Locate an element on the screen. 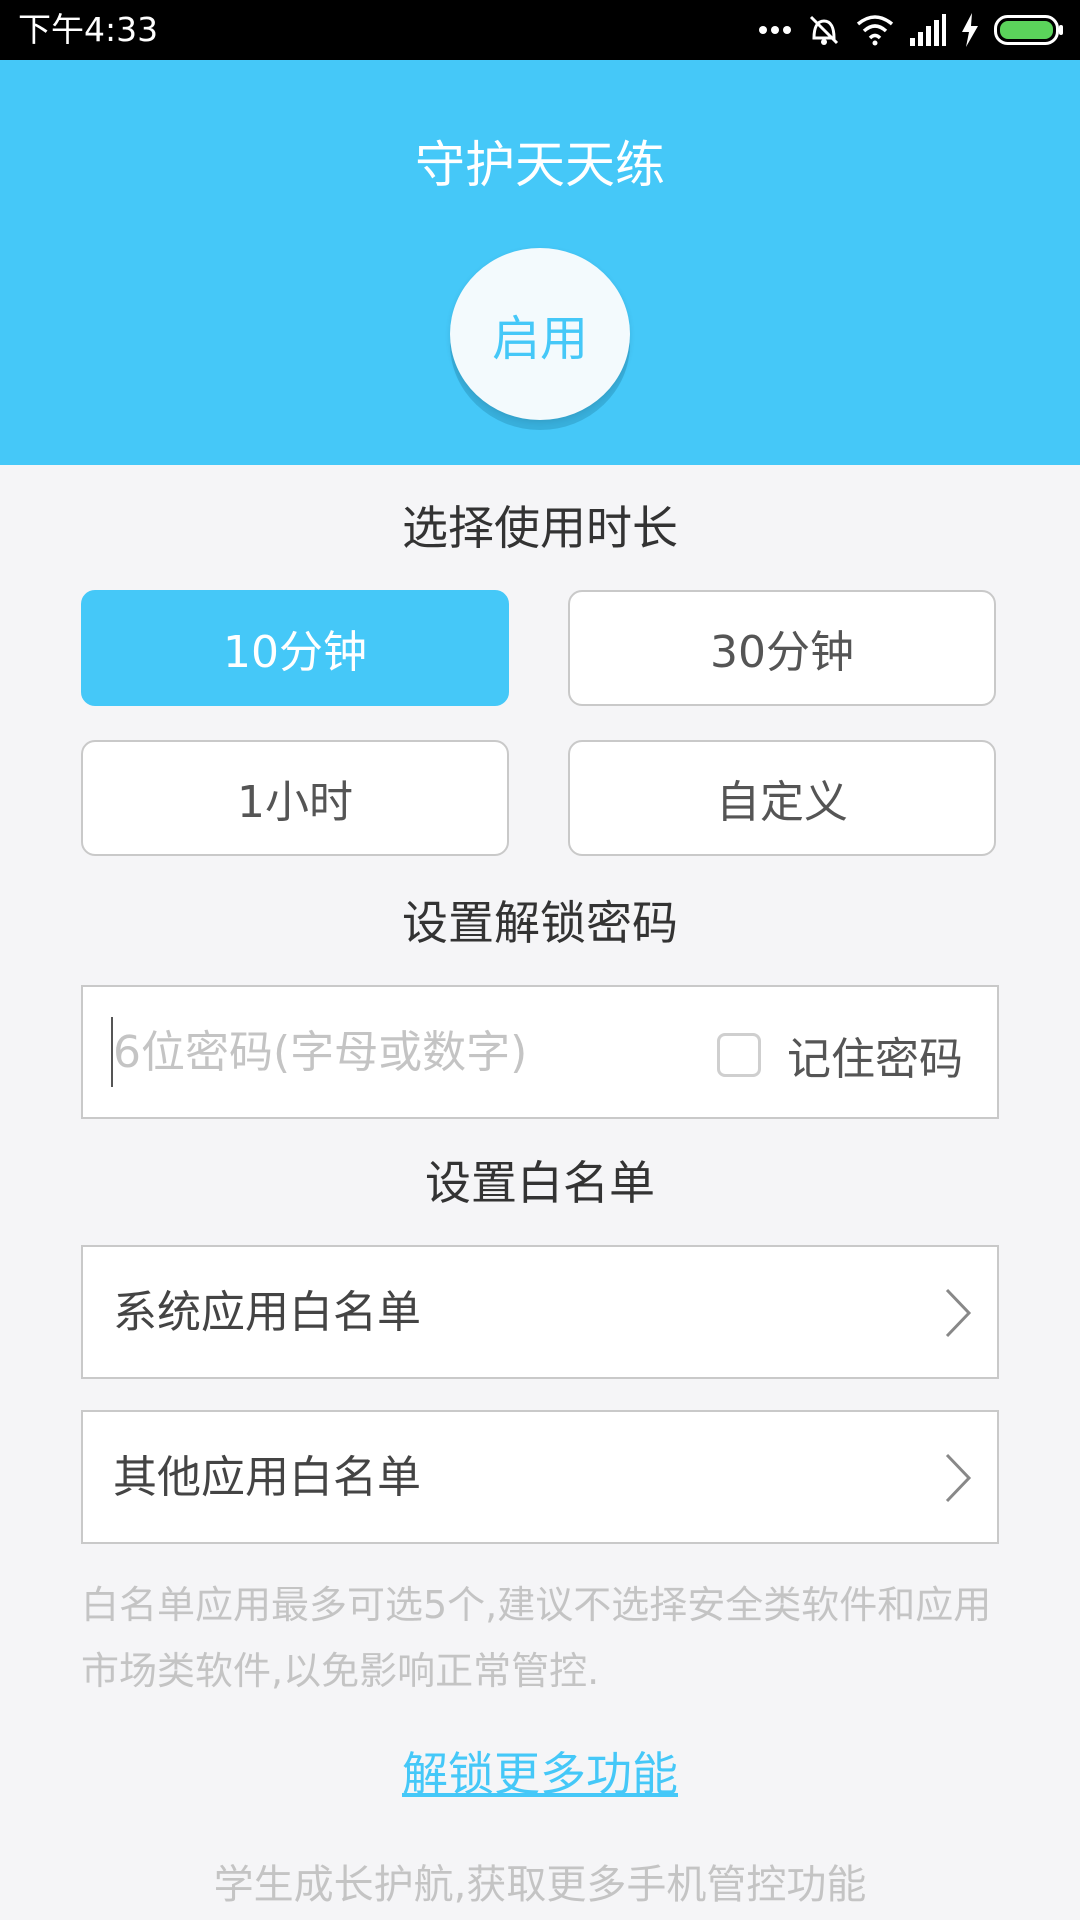  footer-text: 学生成长护航,获取更多手机管控功能 is located at coordinates (540, 1885).